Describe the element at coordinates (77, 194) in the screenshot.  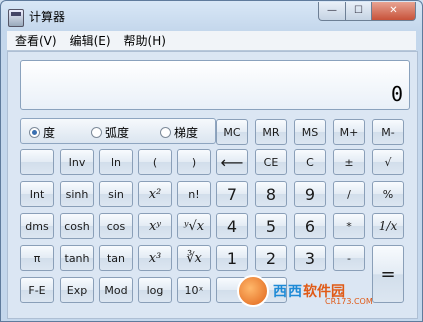
I see `sinh-button: sinh` at that location.